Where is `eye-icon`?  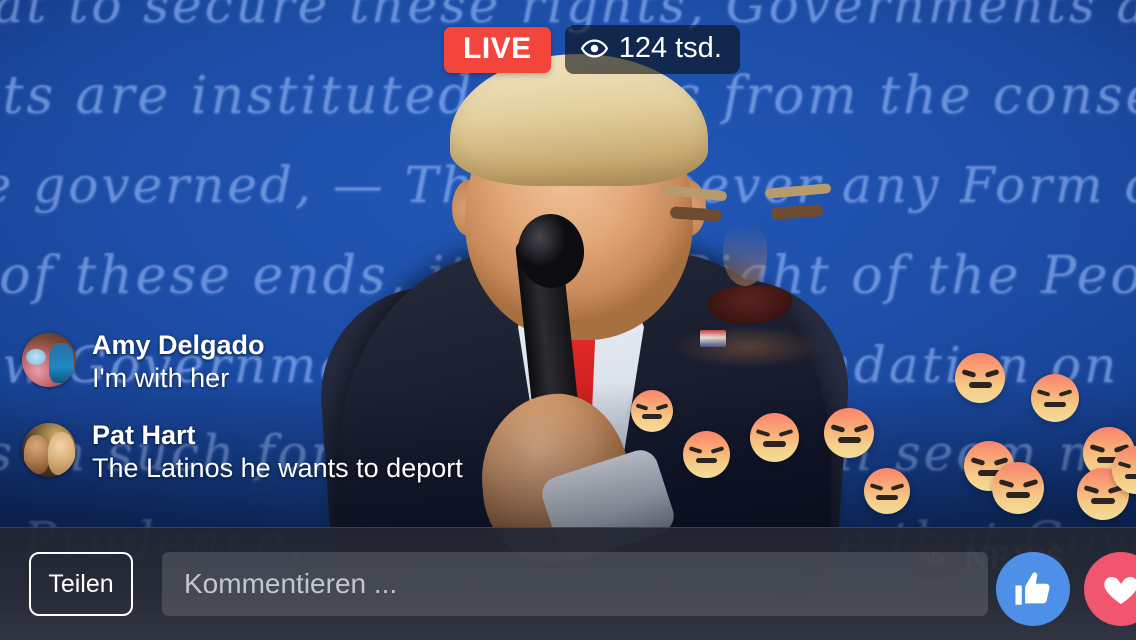
eye-icon is located at coordinates (594, 48).